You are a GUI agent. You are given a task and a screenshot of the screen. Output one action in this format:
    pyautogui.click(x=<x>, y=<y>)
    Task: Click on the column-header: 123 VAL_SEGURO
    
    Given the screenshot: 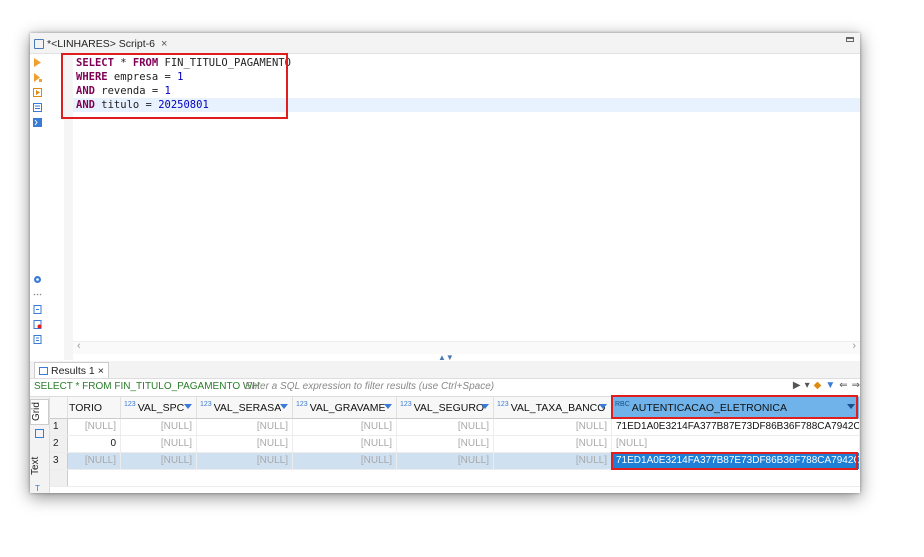 What is the action you would take?
    pyautogui.click(x=445, y=408)
    